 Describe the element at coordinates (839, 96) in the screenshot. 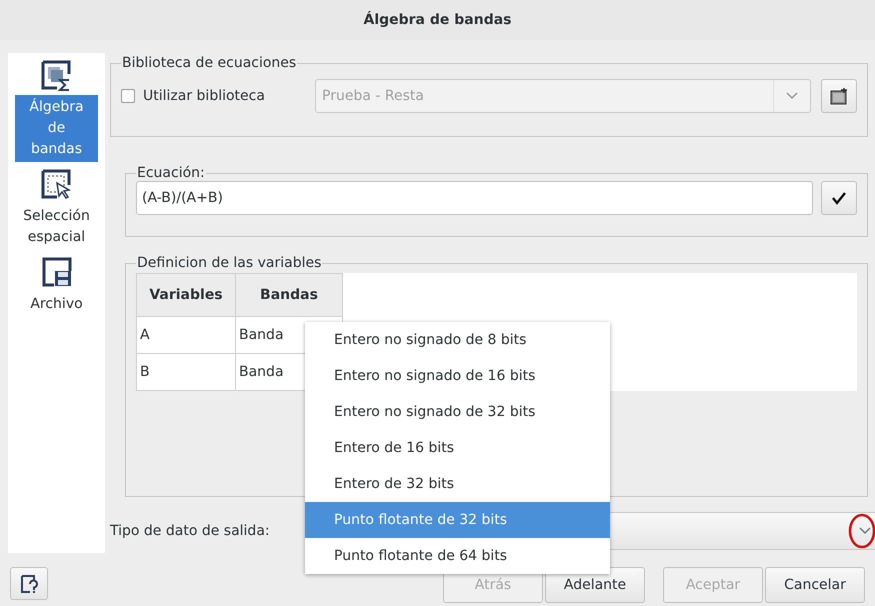

I see `edit-library-button` at that location.